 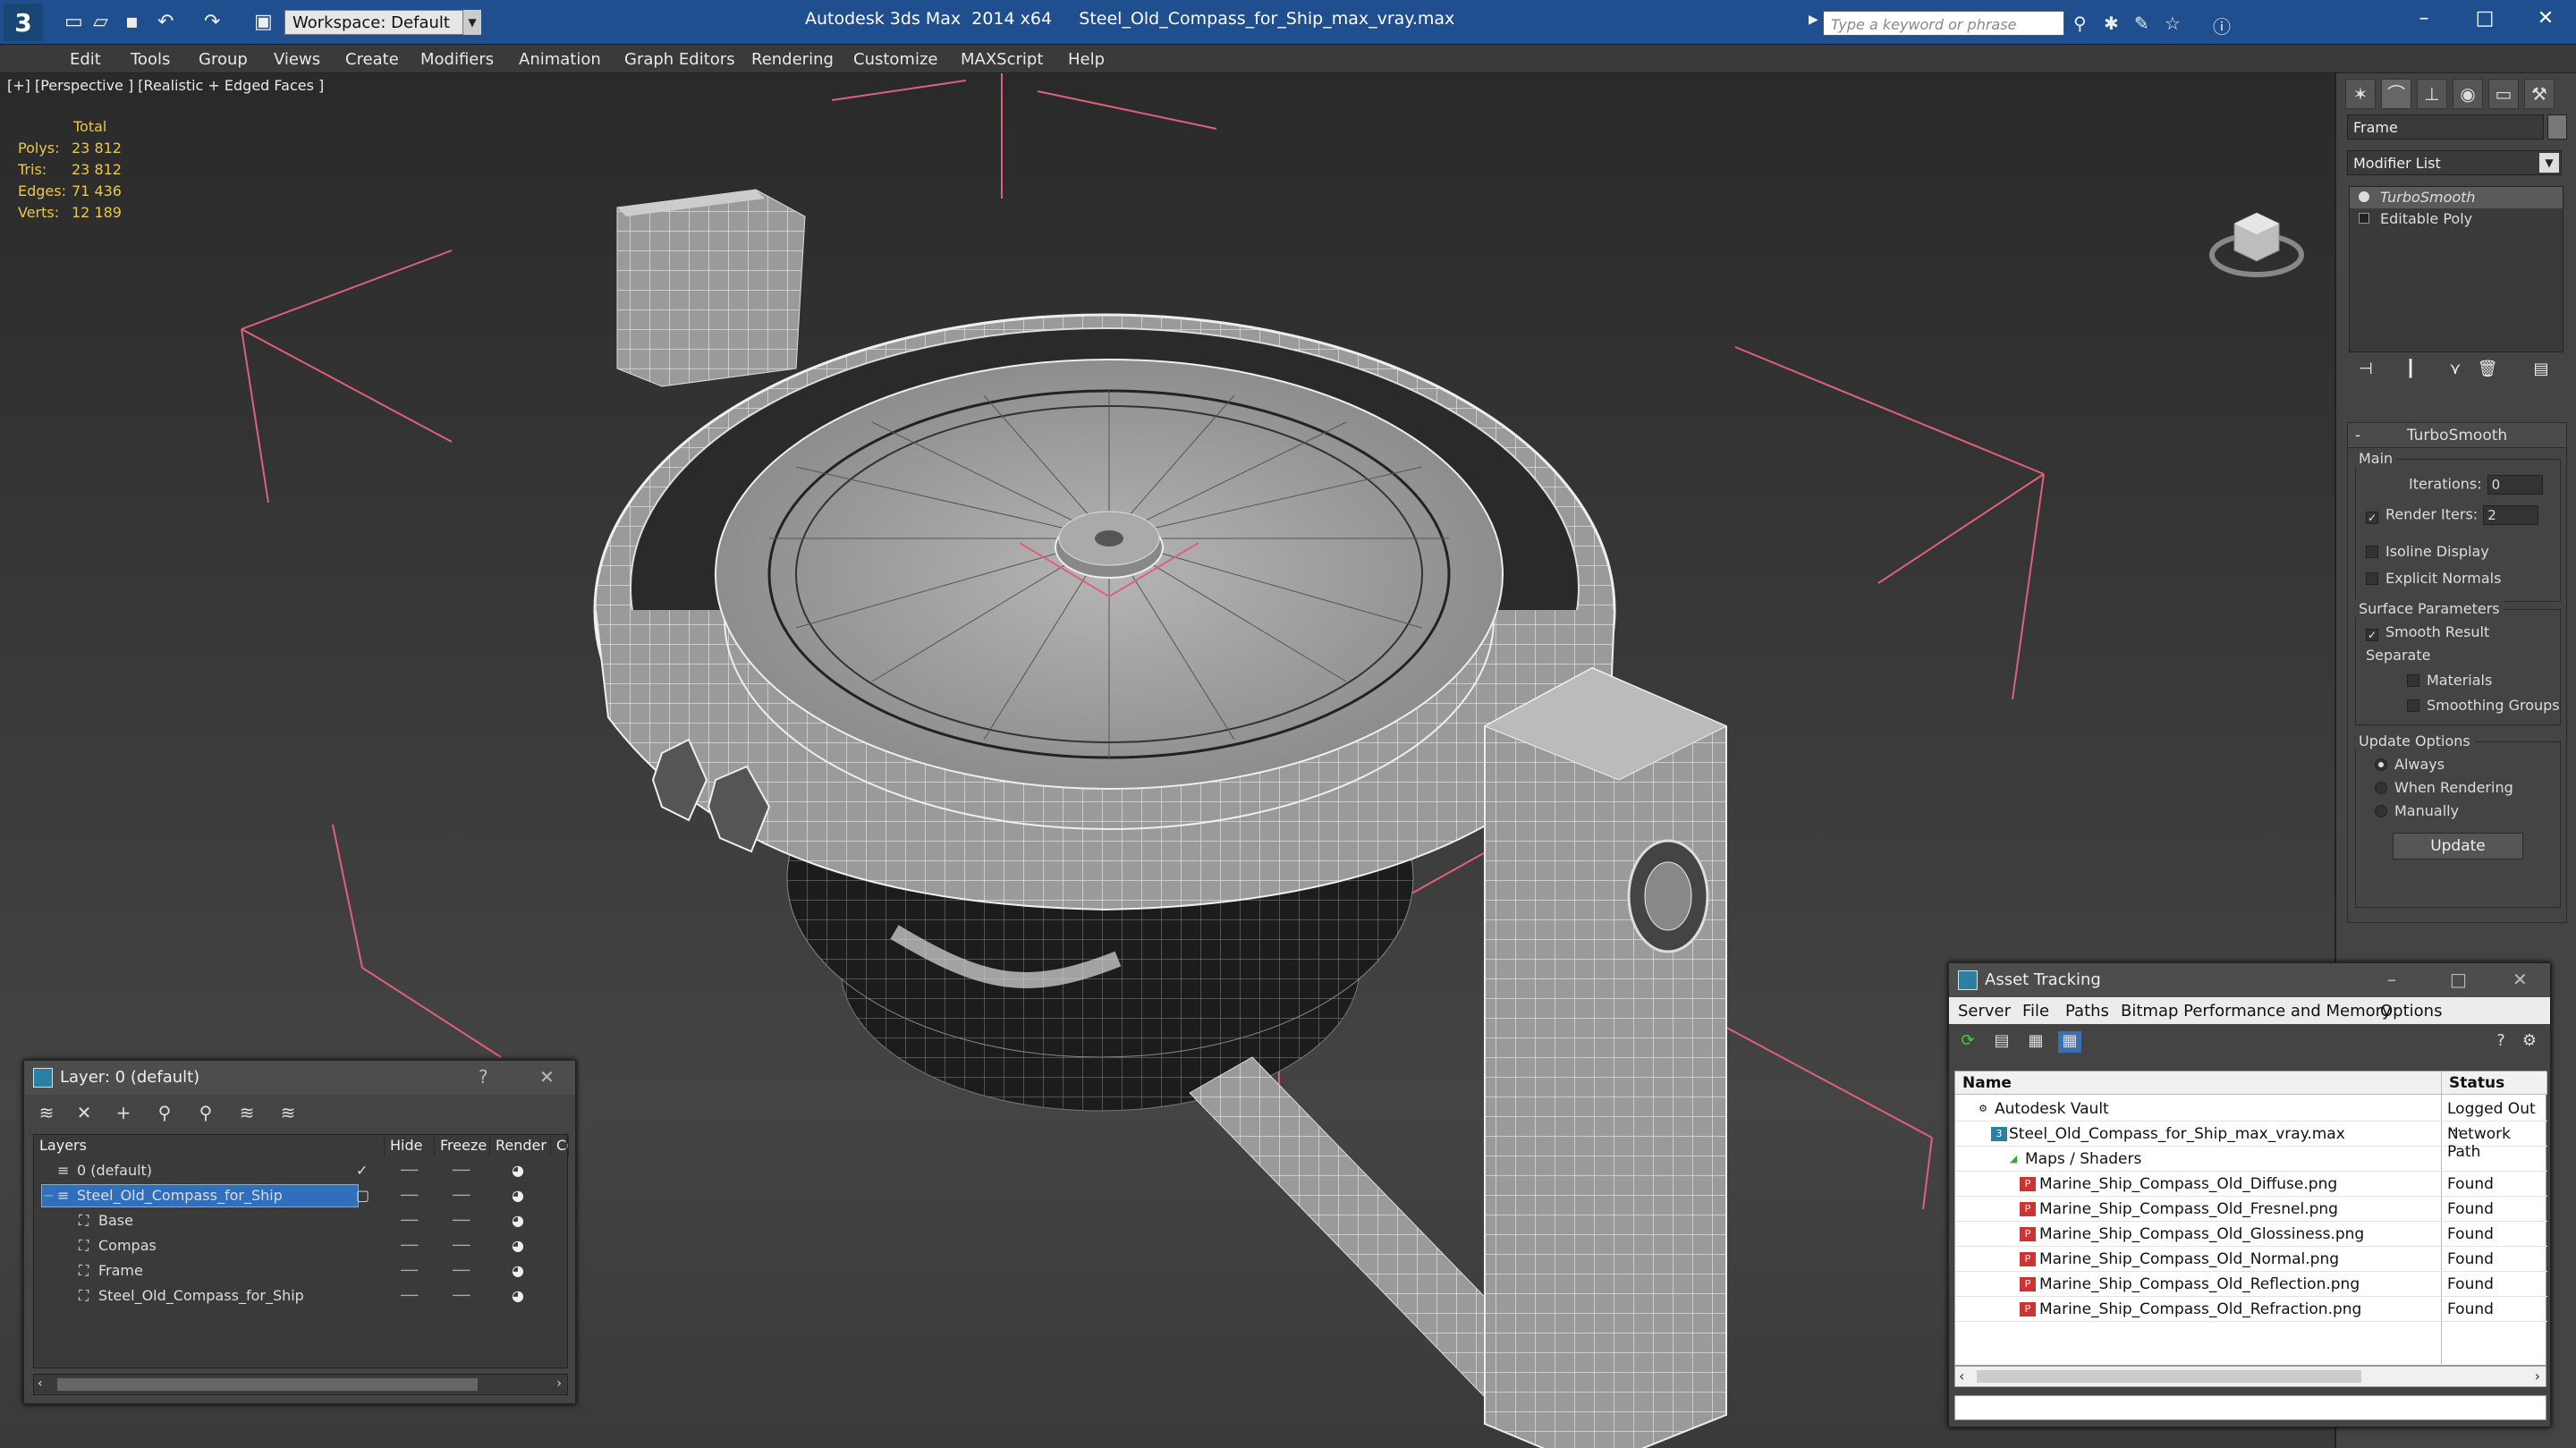 I want to click on undo-icon: ↶, so click(x=165, y=22).